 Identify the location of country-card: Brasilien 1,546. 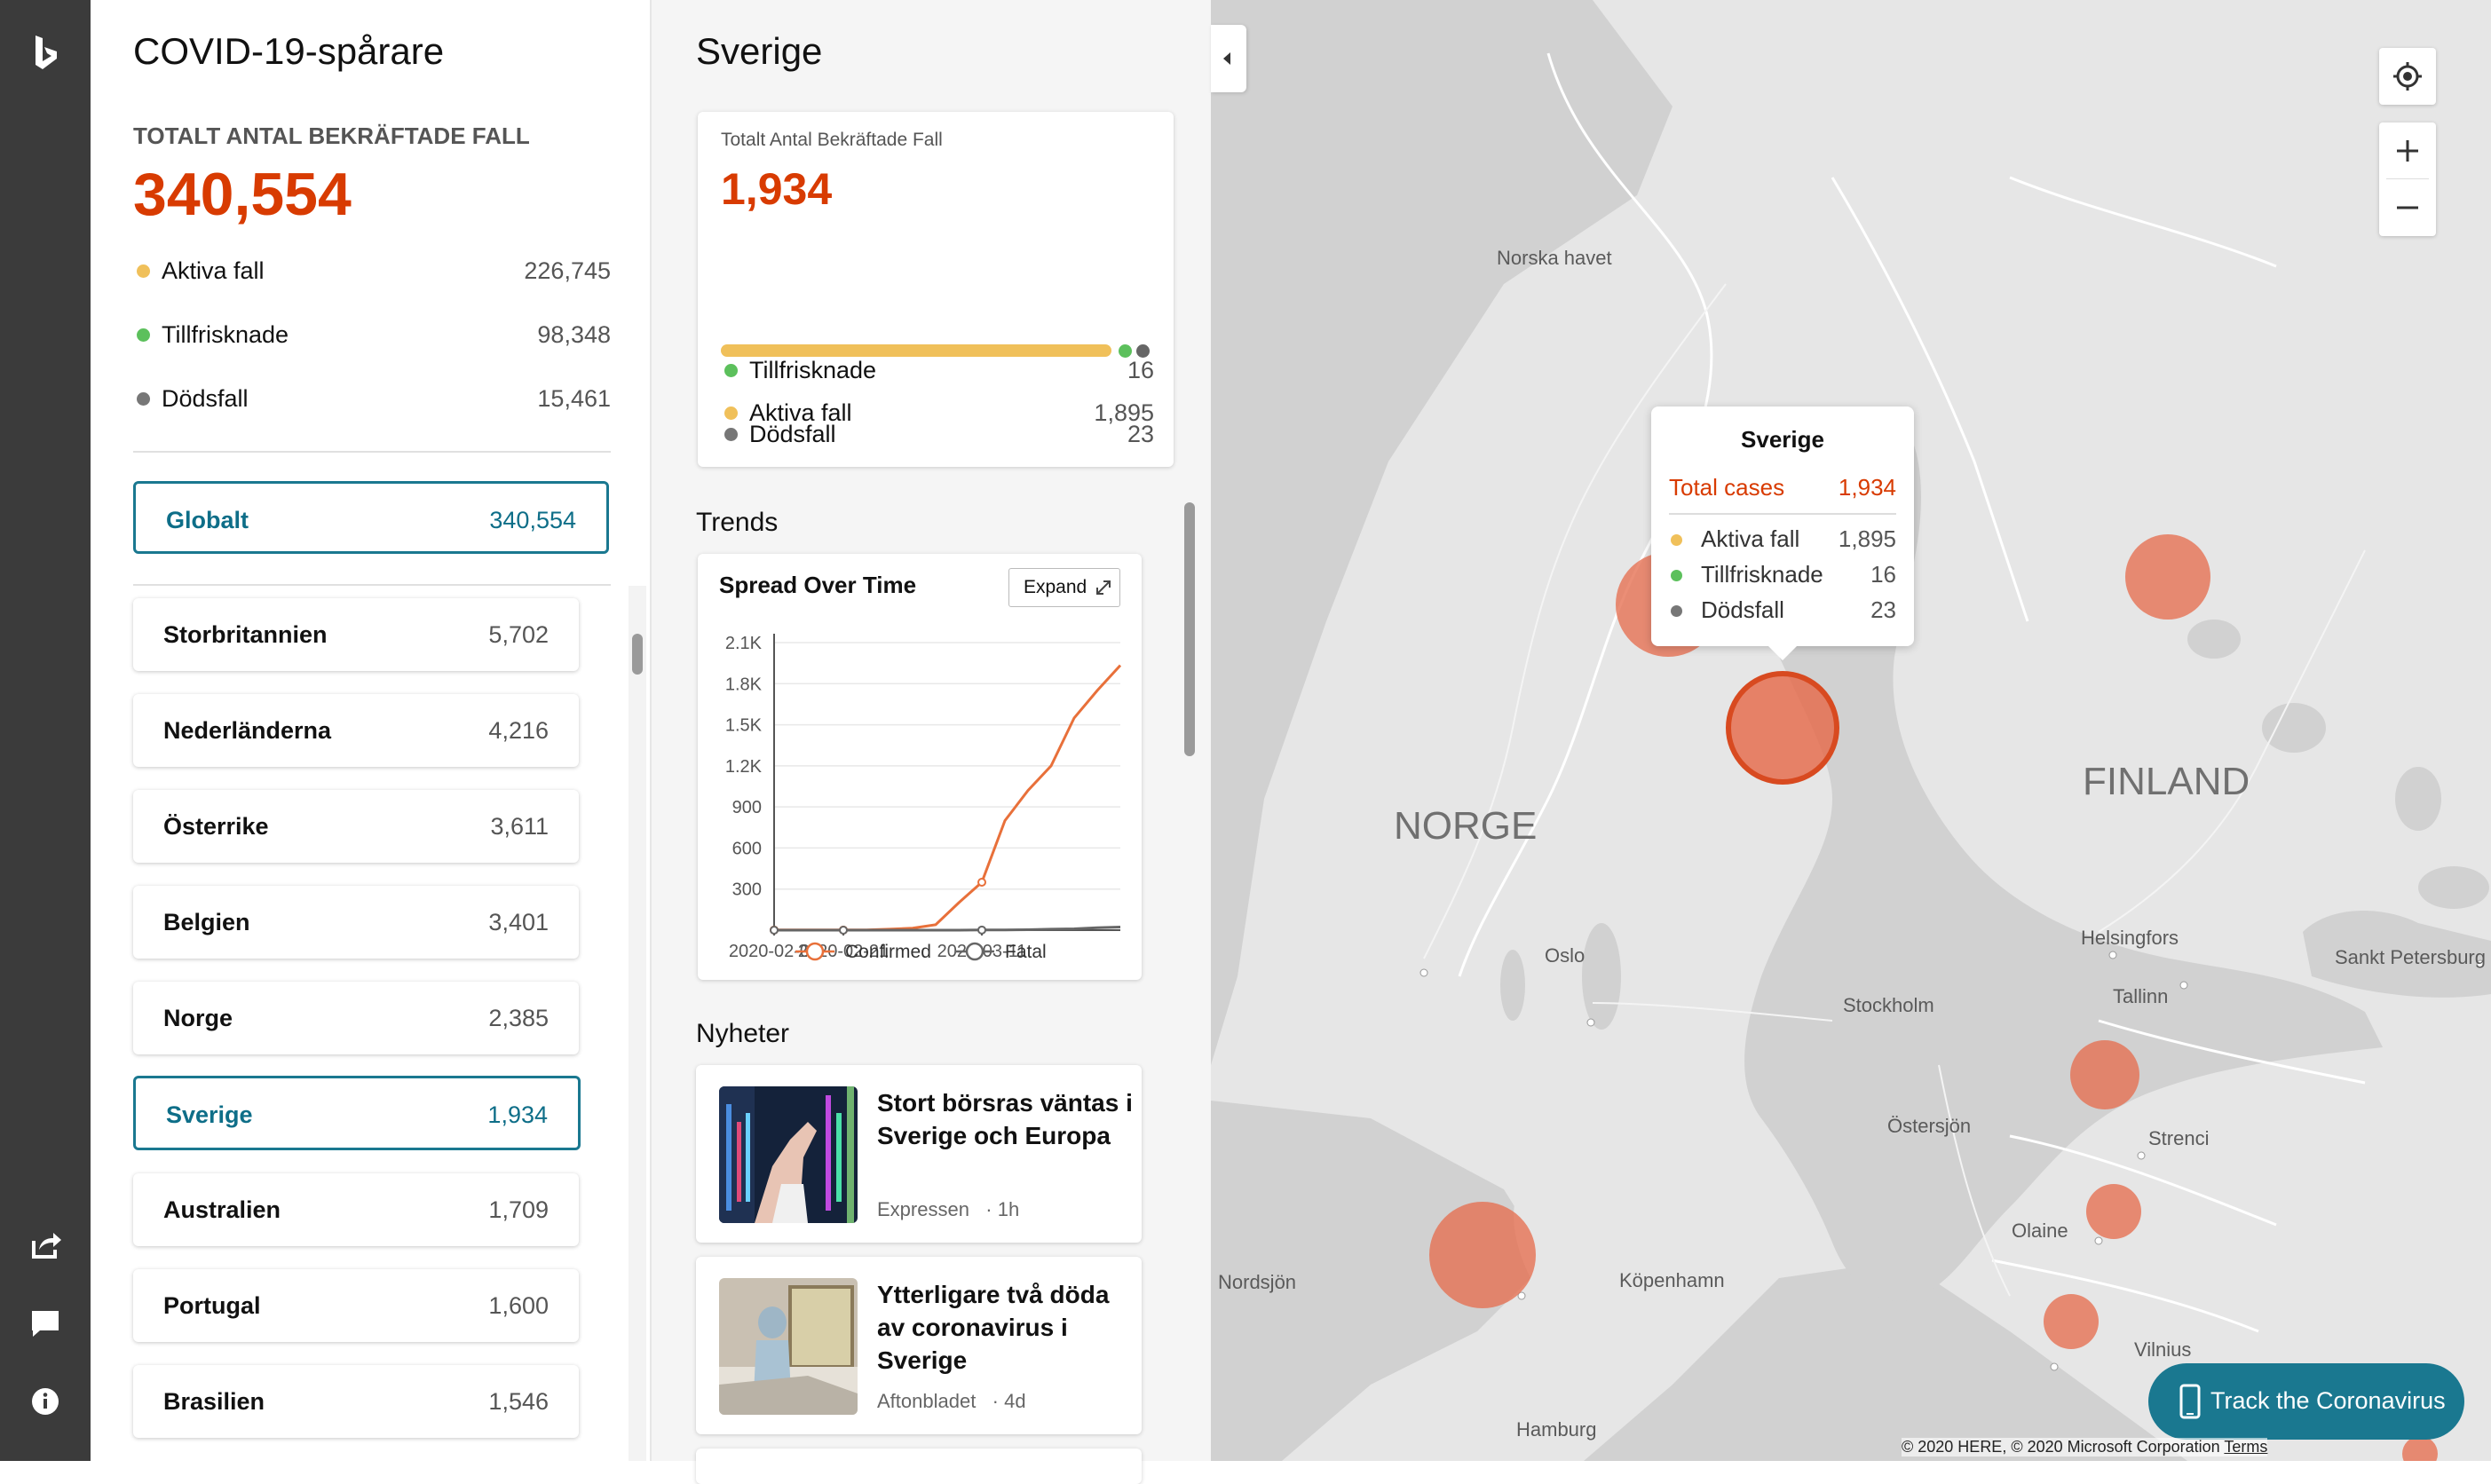
(356, 1401).